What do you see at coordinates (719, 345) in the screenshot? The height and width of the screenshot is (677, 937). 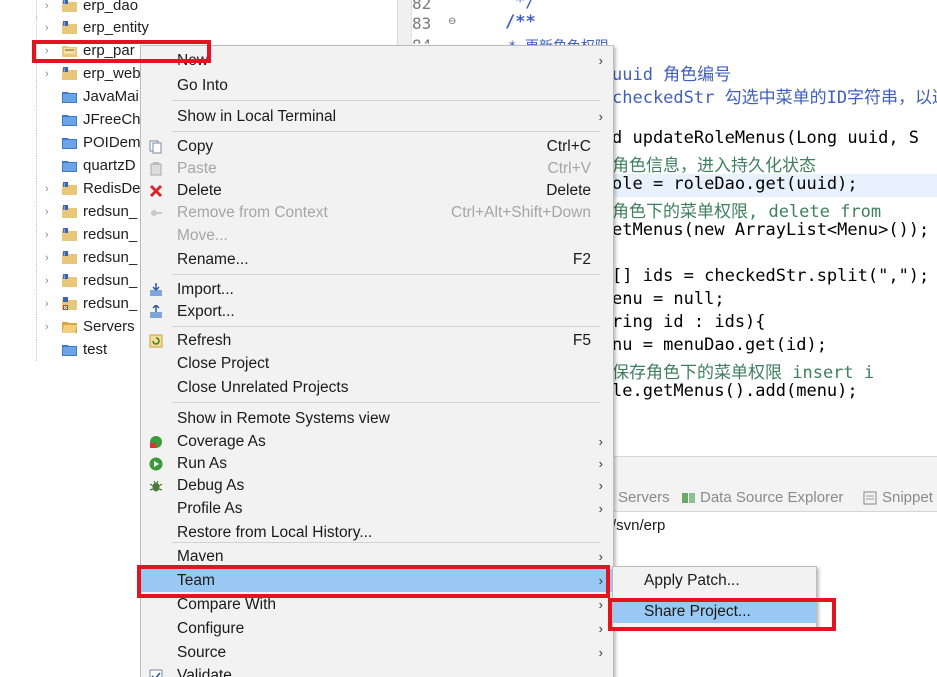 I see `code-line: nu = menuDao.get(id);` at bounding box center [719, 345].